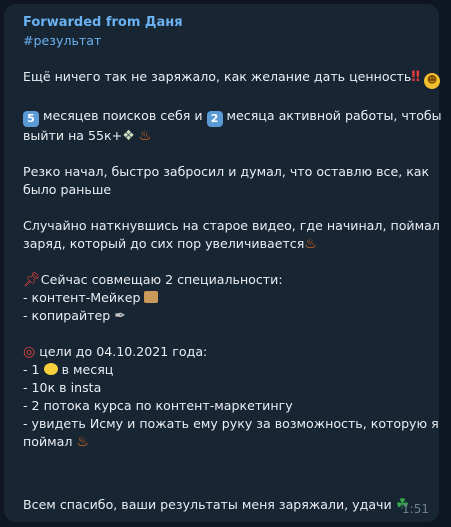  I want to click on paragraph-4-line-2: заряд, который до сих пор увеличивается, so click(164, 243).